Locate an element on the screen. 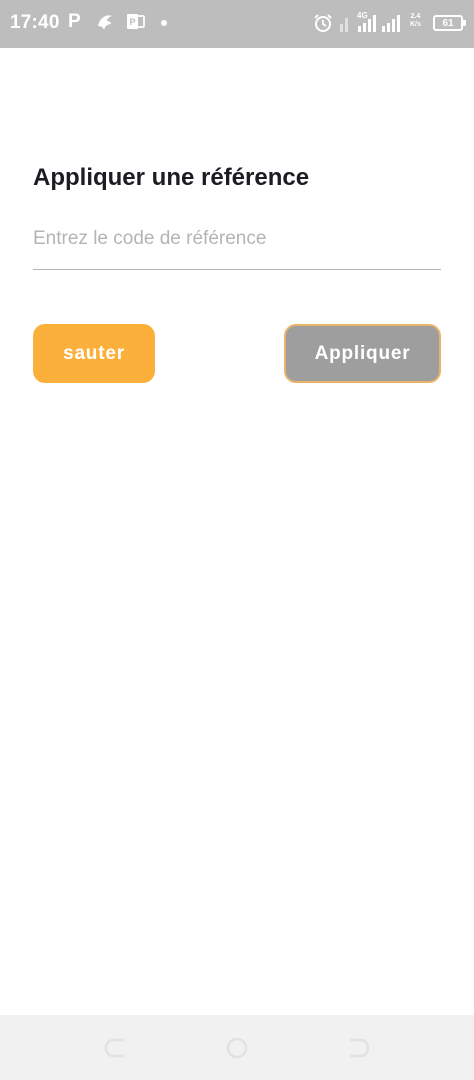 The image size is (474, 1080). status-bar: 17:40 P P 4G 2.4 K/s 61 is located at coordinates (237, 24).